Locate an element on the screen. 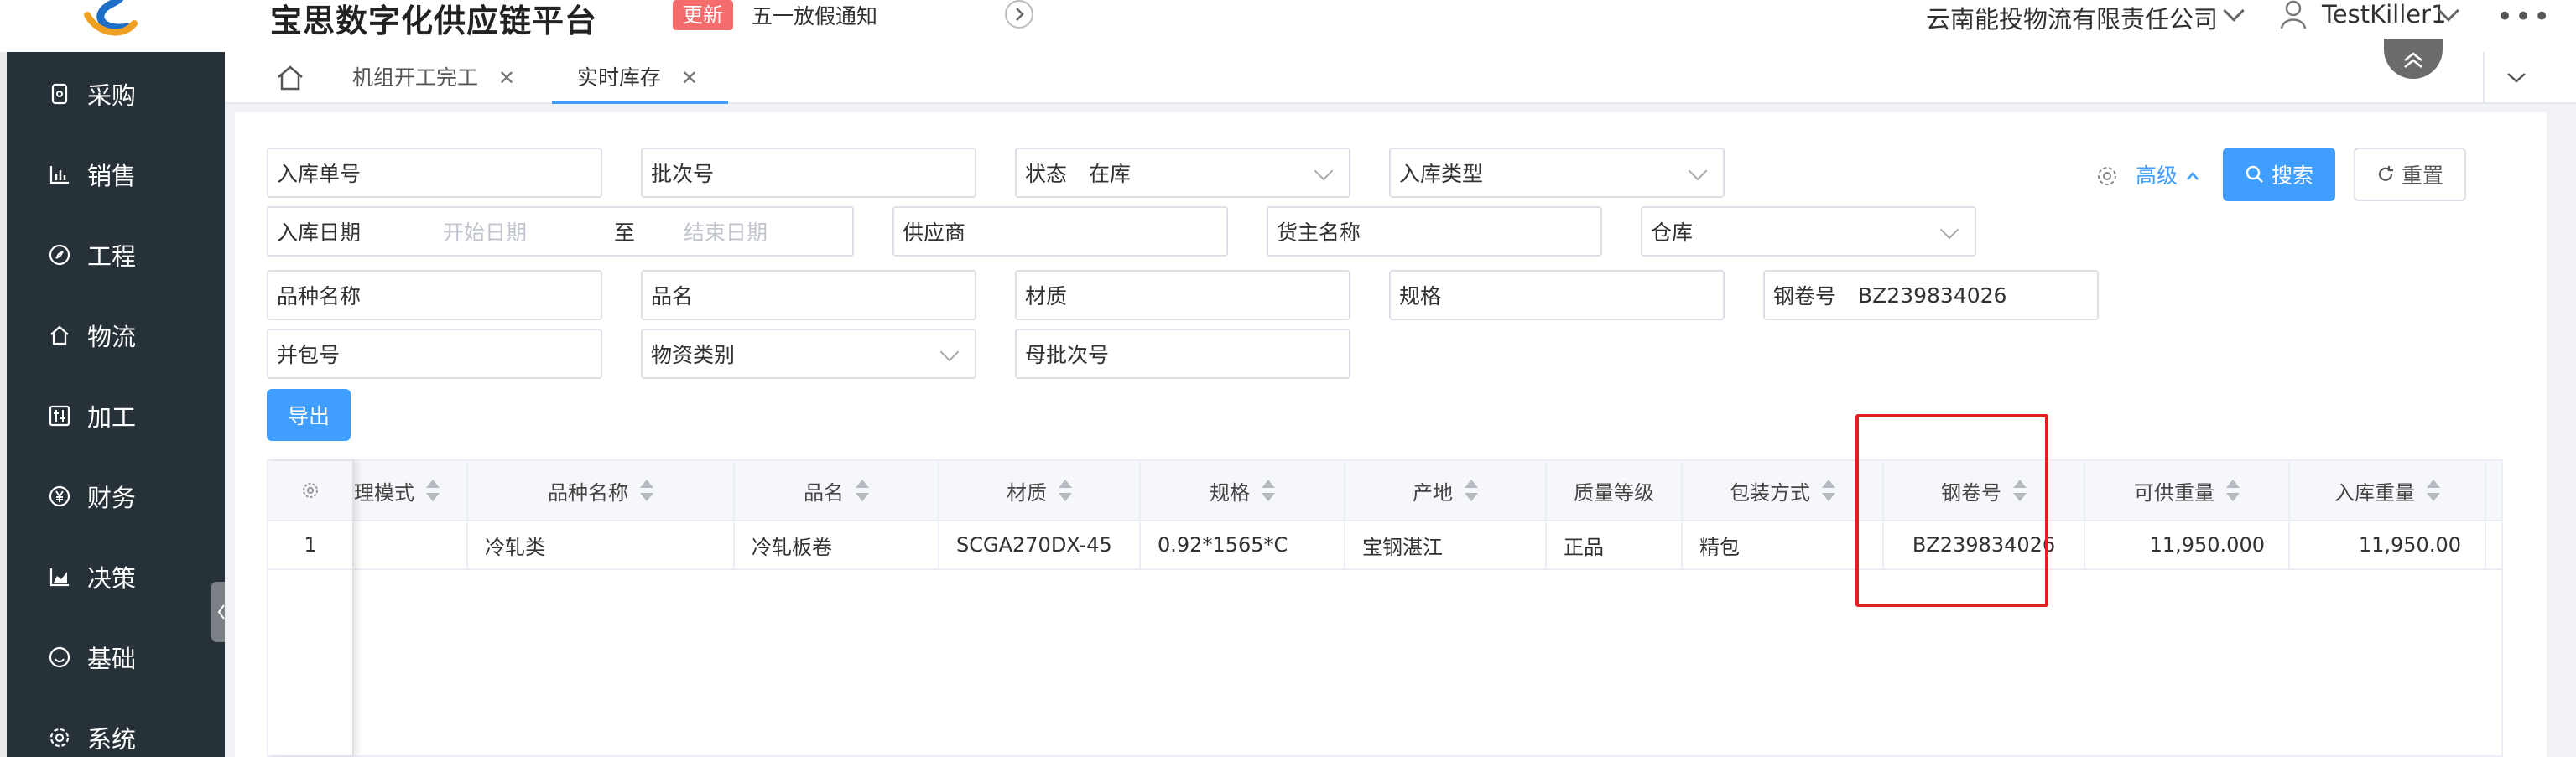  sidebar: 采购 销售 工程 物流 加工 财务 决策 基础 系统 is located at coordinates (119, 404).